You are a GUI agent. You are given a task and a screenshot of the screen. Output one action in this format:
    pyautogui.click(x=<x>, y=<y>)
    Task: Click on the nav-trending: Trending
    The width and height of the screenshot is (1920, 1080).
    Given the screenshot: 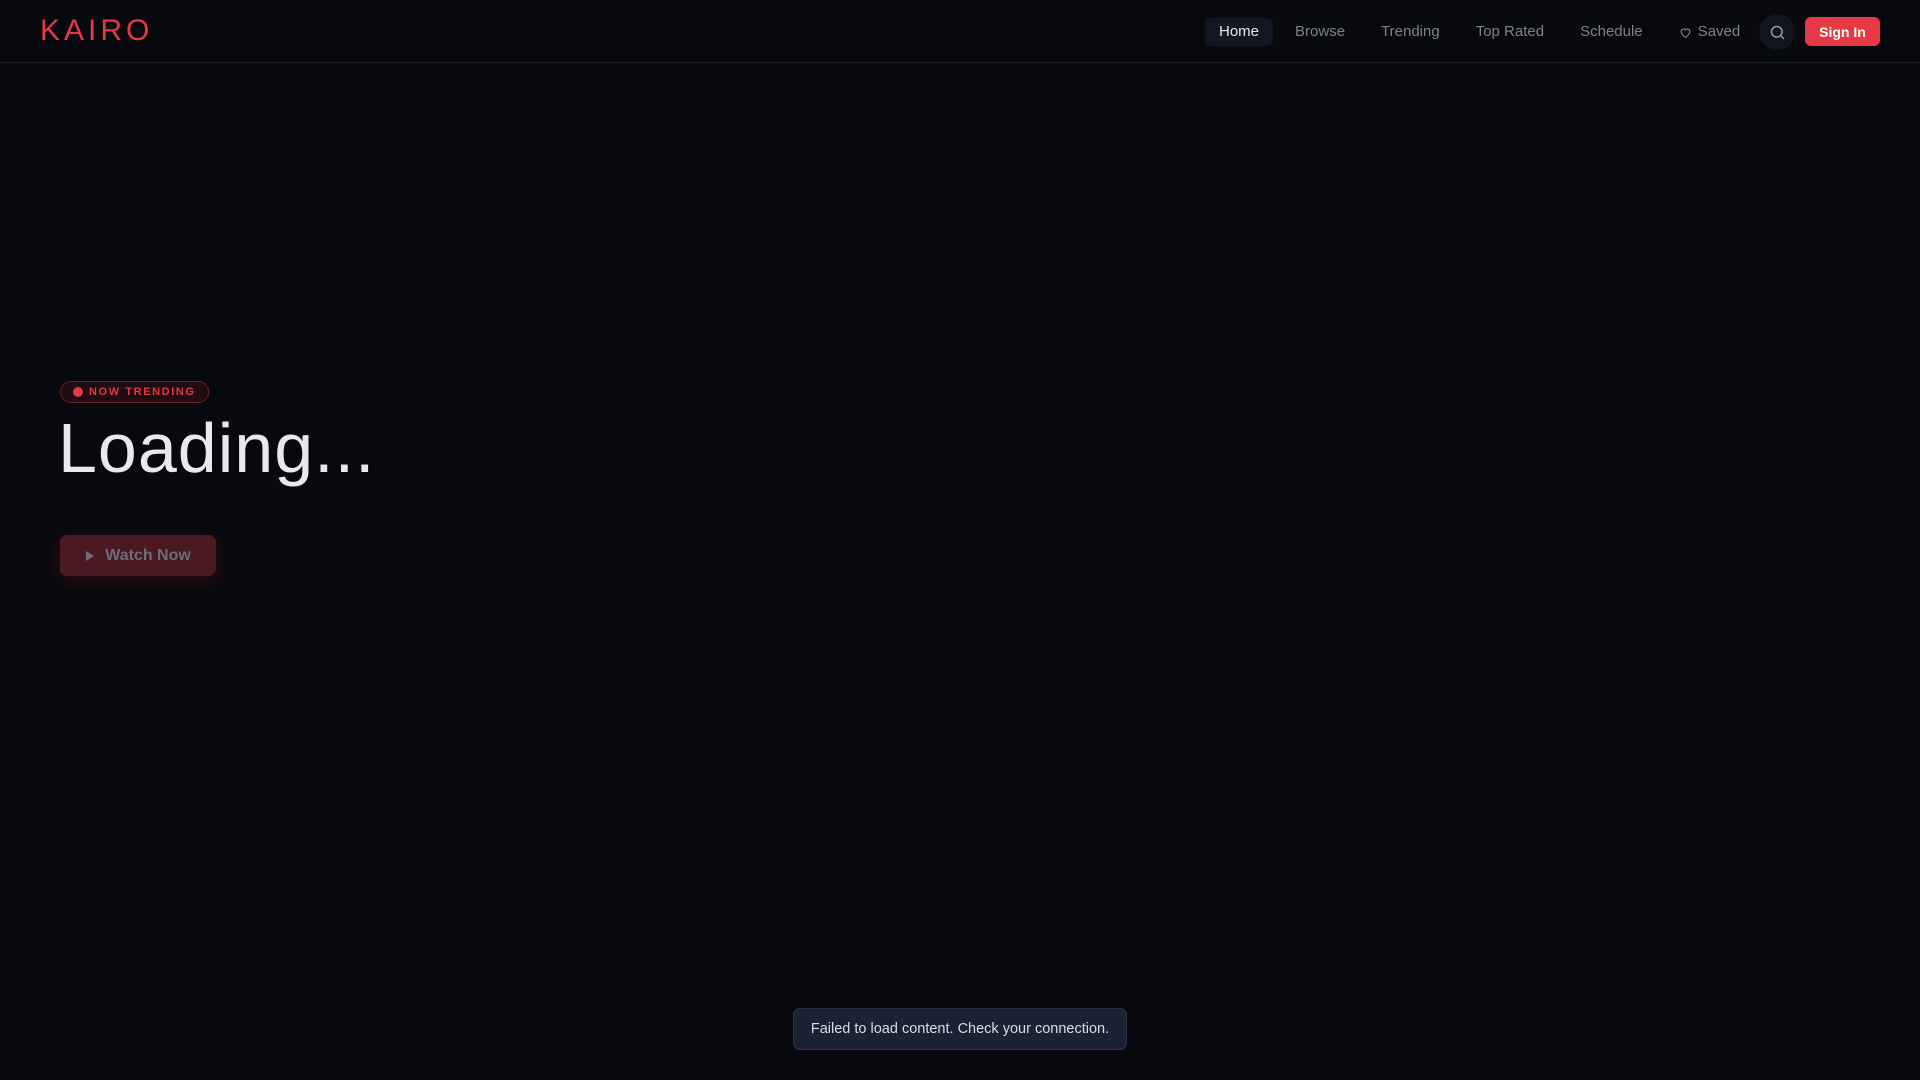 What is the action you would take?
    pyautogui.click(x=1410, y=32)
    